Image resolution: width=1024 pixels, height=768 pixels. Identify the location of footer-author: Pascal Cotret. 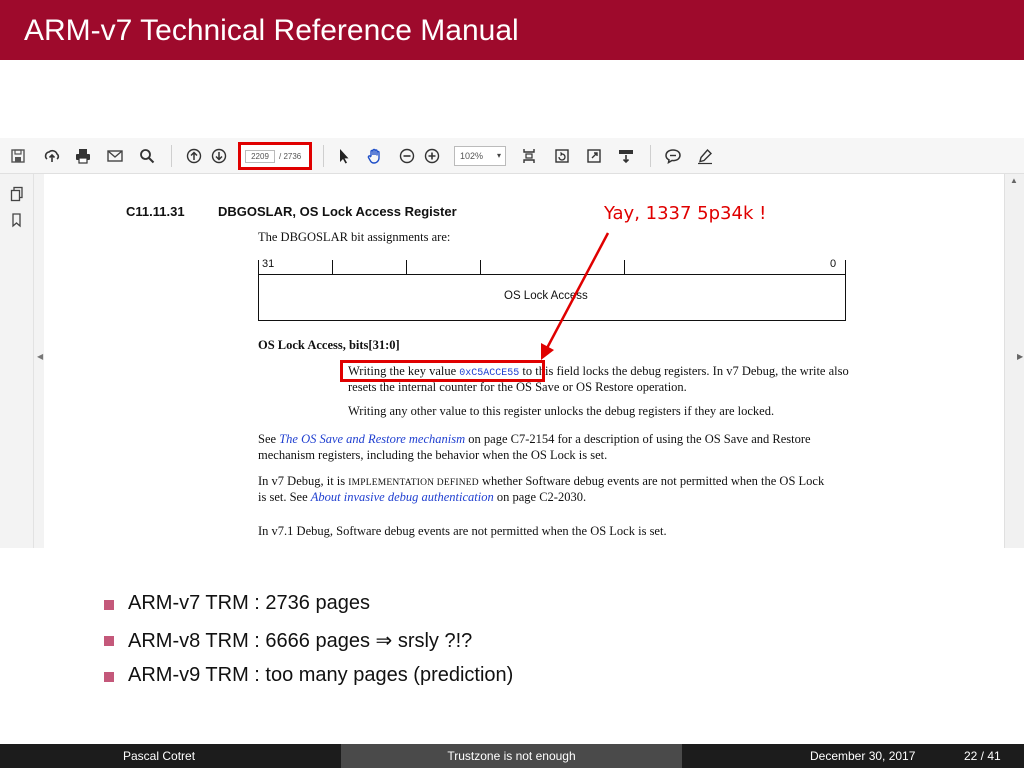
(159, 756).